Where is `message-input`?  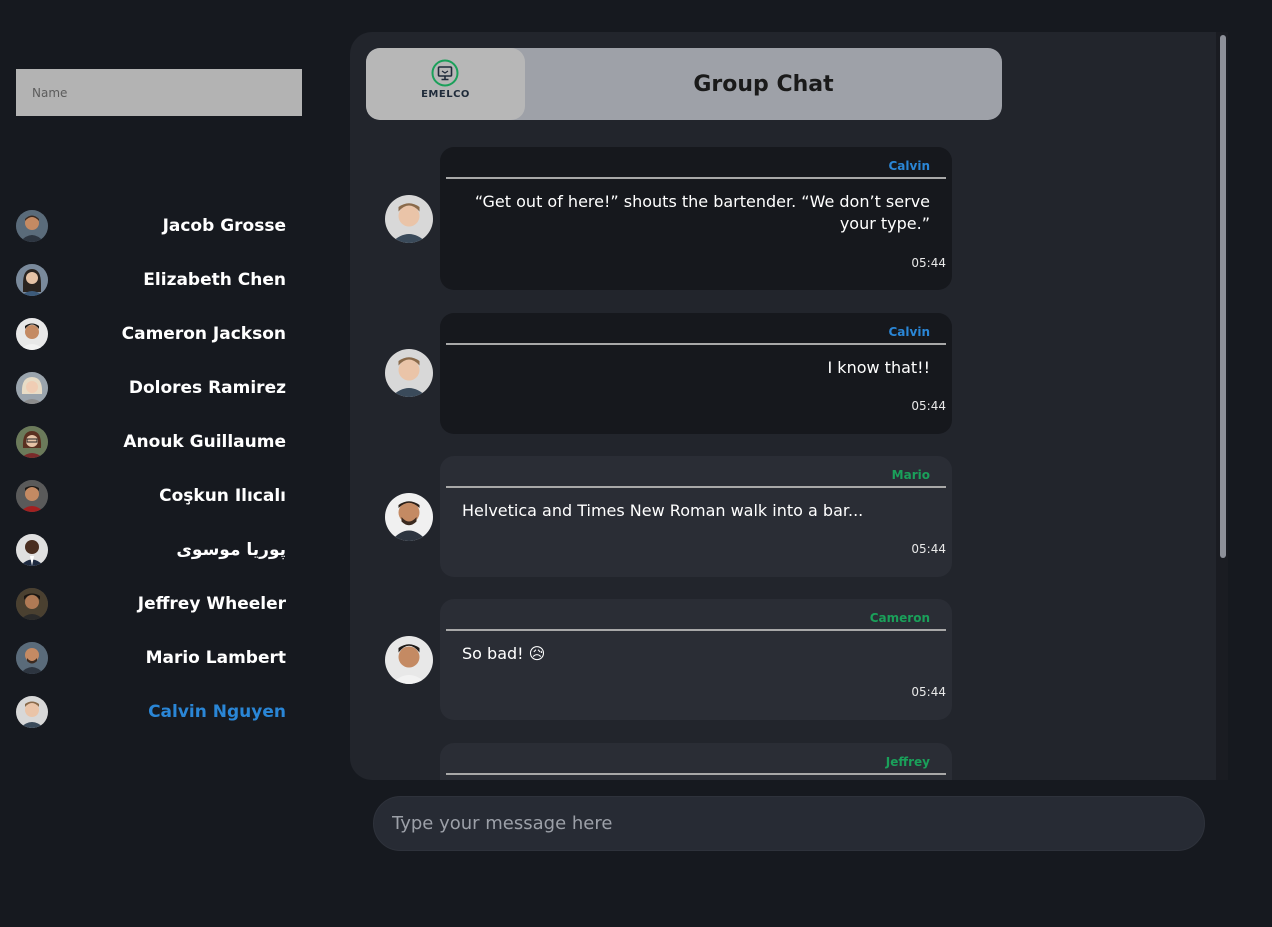
message-input is located at coordinates (789, 823).